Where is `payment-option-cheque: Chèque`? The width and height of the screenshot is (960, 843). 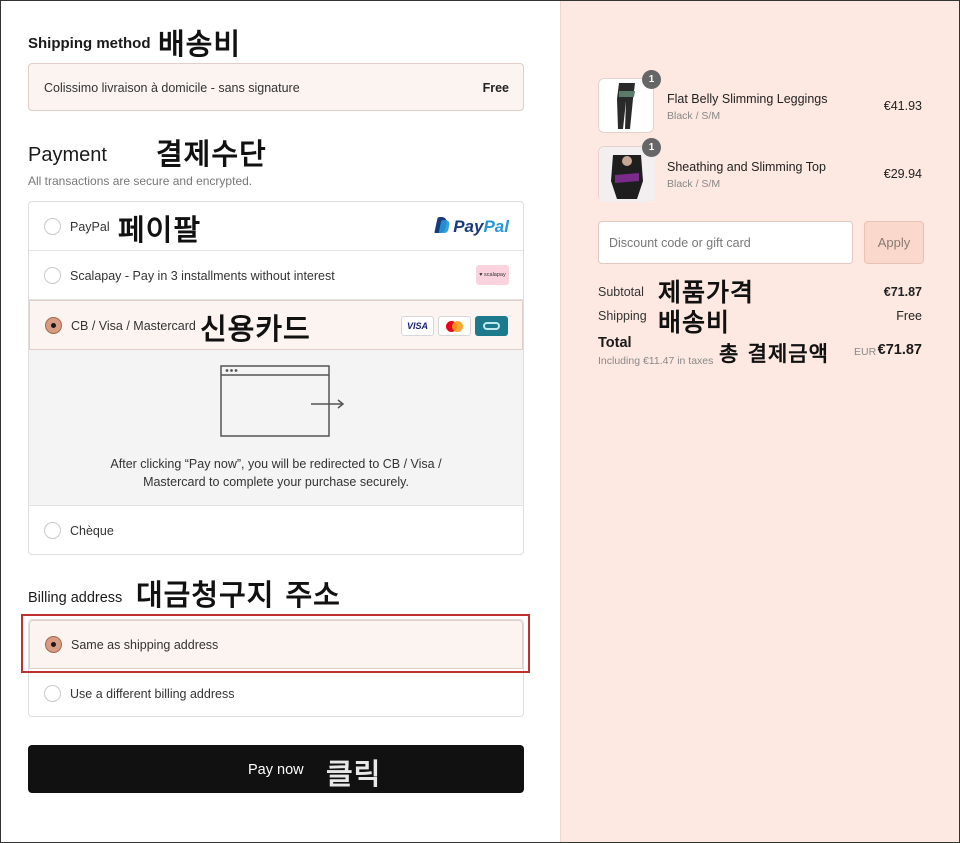
payment-option-cheque: Chèque is located at coordinates (276, 530).